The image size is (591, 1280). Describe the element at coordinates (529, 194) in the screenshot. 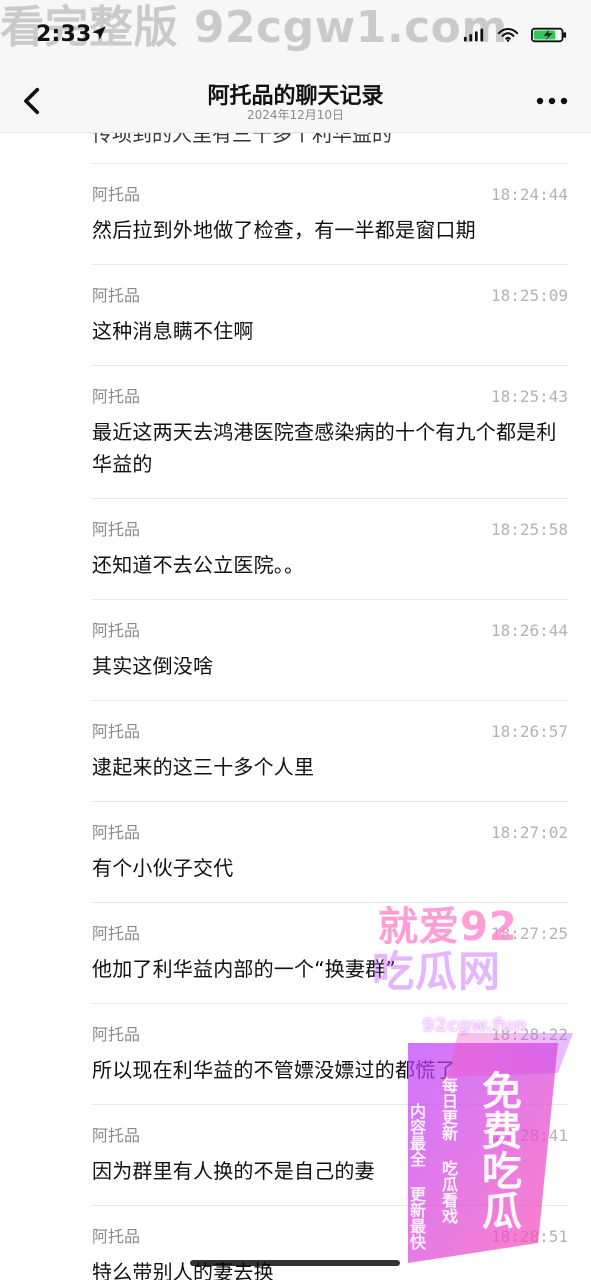

I see `message-time: 18:24:44` at that location.